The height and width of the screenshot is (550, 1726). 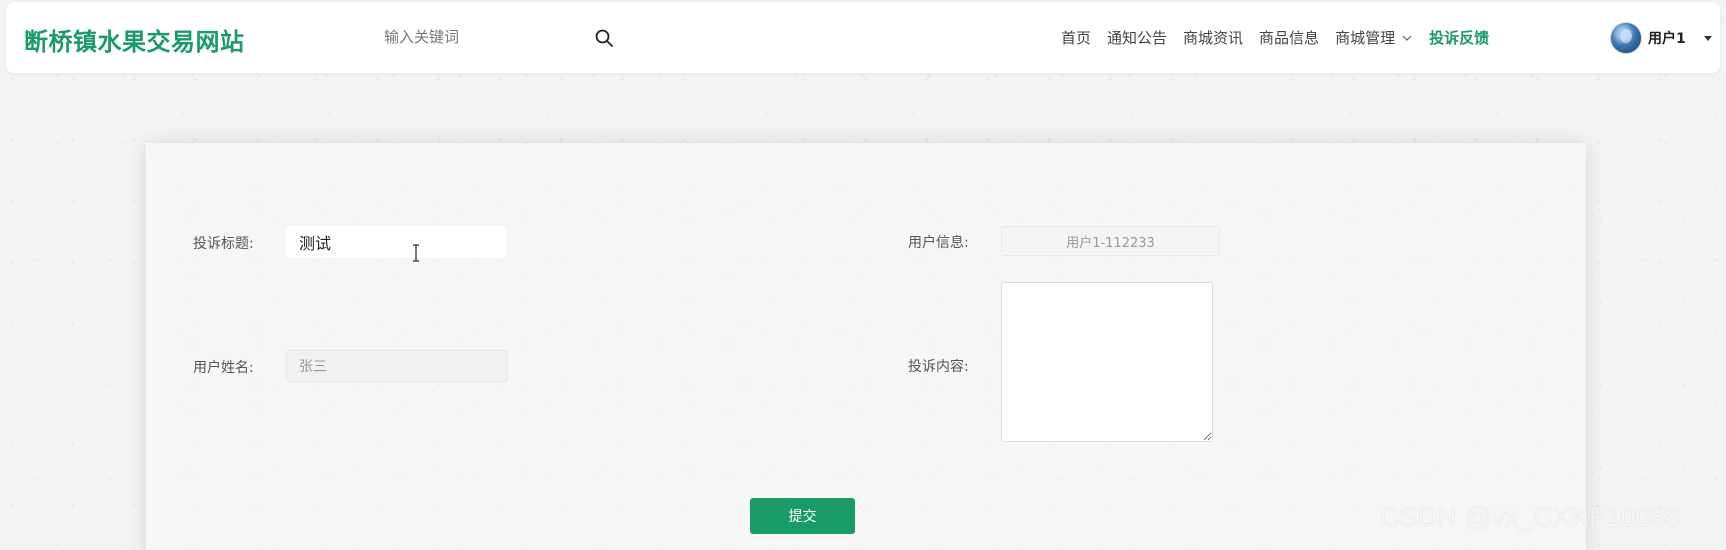 I want to click on nav-complaints: 投诉反馈, so click(x=1459, y=37).